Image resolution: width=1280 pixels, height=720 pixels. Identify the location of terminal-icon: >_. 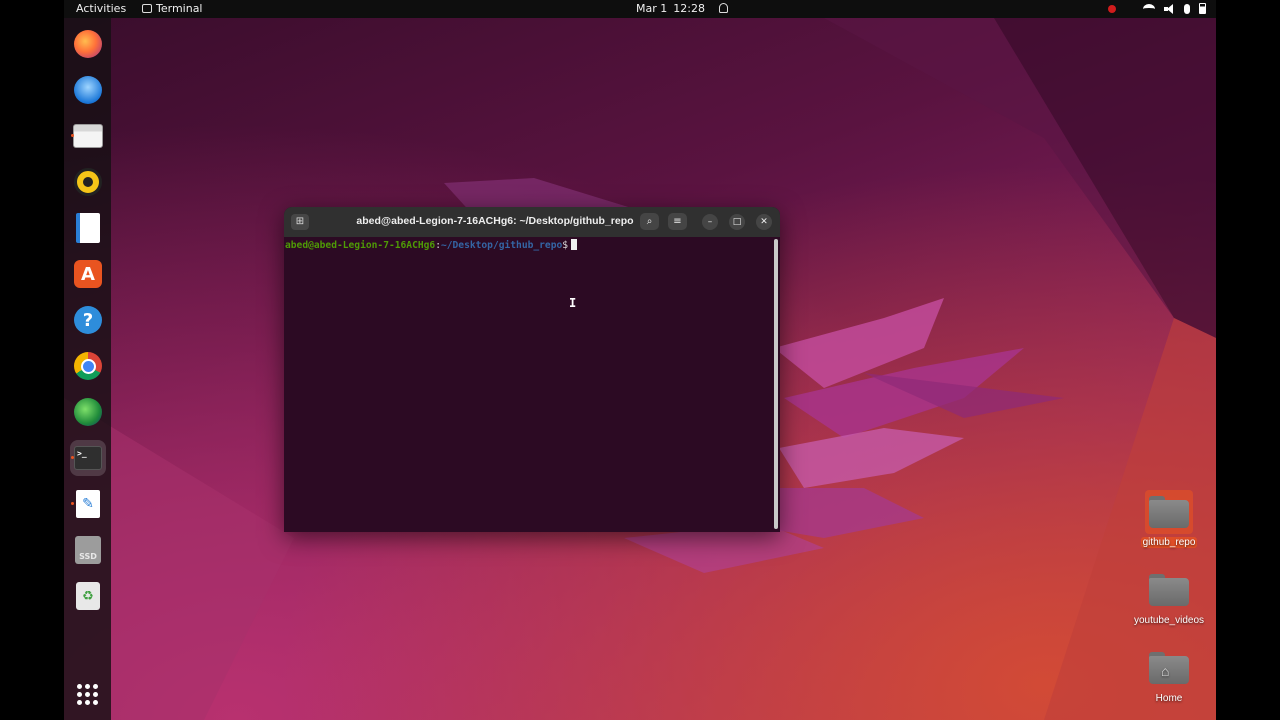
(88, 458).